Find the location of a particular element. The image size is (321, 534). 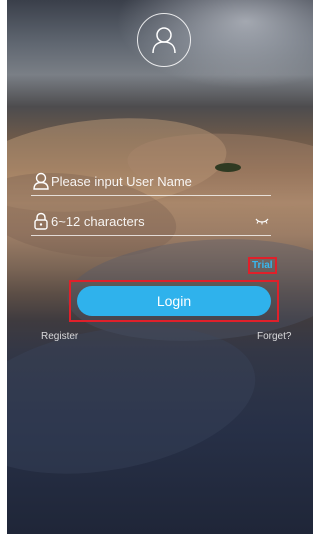

username-input is located at coordinates (151, 181).